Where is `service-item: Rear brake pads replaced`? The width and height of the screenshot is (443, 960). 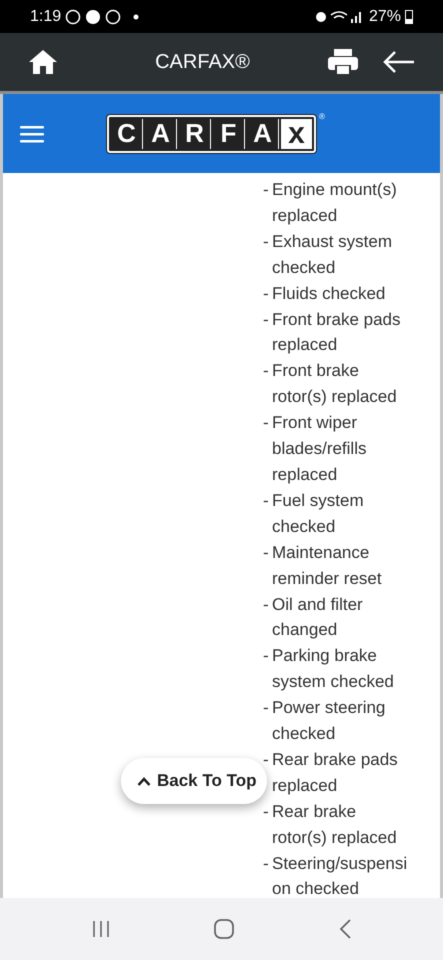
service-item: Rear brake pads replaced is located at coordinates (335, 772).